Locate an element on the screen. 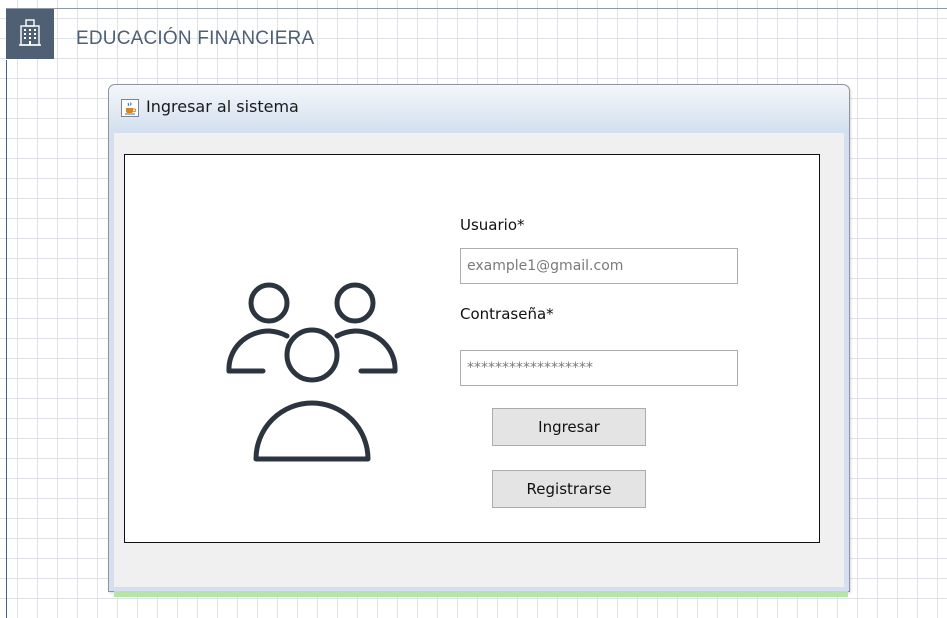 The width and height of the screenshot is (947, 618). java-cup-icon is located at coordinates (130, 108).